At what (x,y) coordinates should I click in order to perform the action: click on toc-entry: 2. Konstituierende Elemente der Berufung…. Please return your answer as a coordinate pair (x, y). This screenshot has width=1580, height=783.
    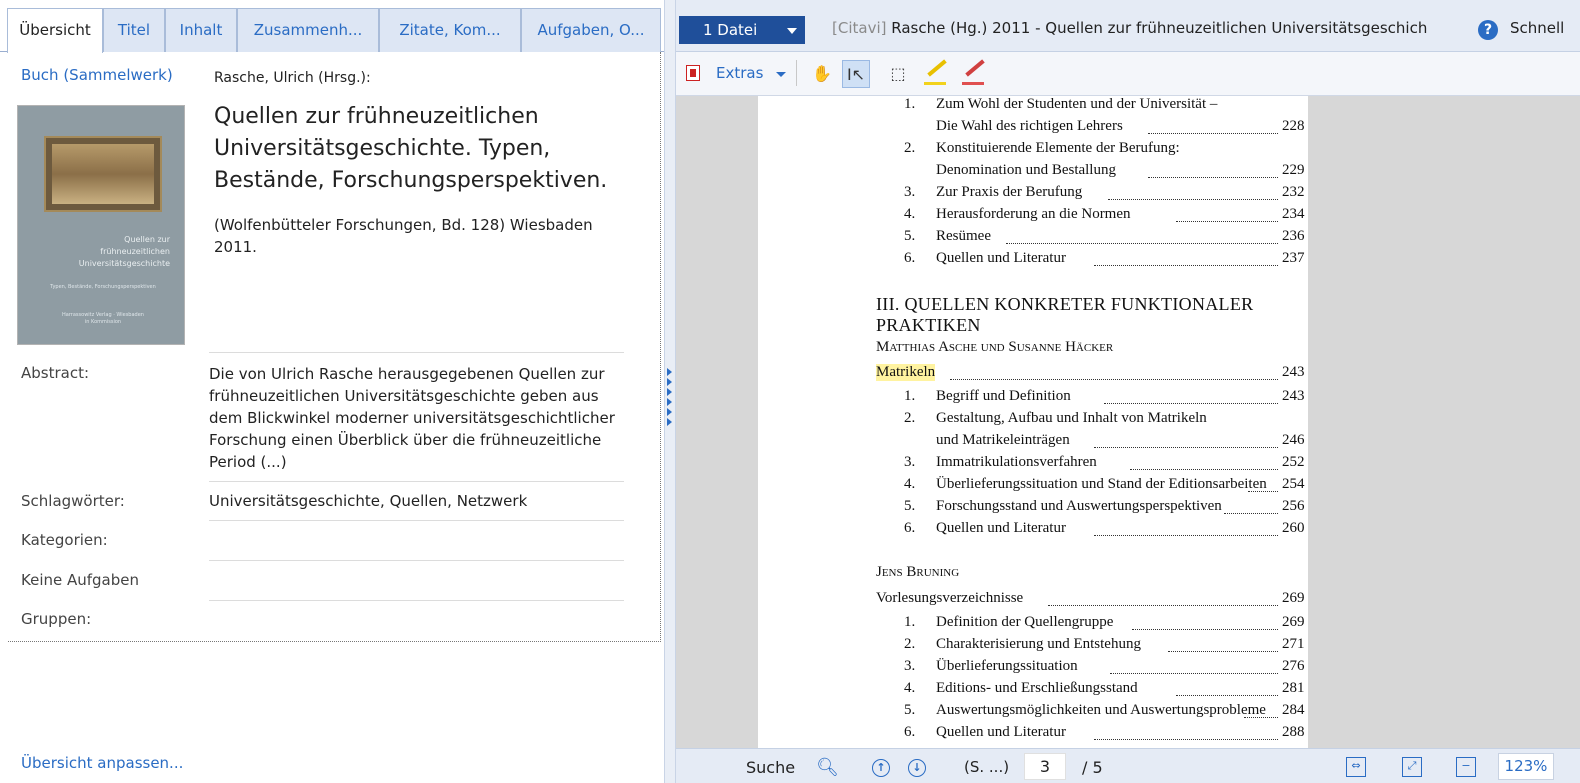
    Looking at the image, I should click on (1042, 148).